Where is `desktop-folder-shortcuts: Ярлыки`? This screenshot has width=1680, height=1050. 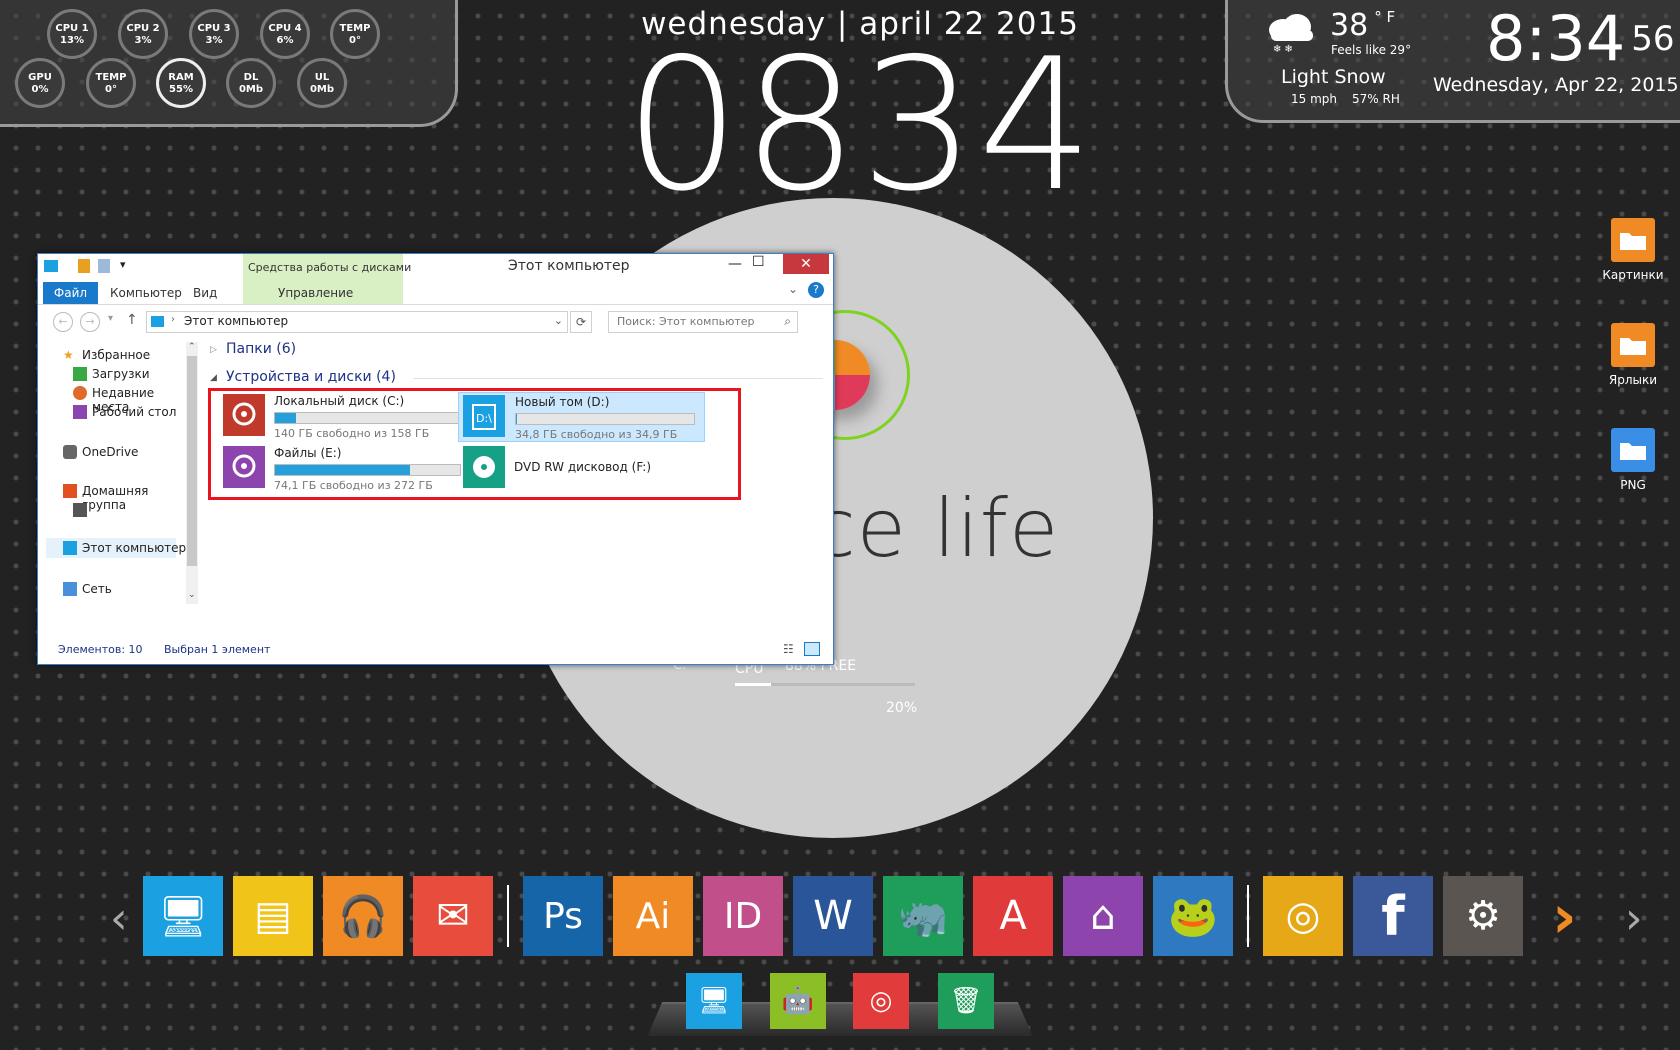
desktop-folder-shortcuts: Ярлыки is located at coordinates (1633, 355).